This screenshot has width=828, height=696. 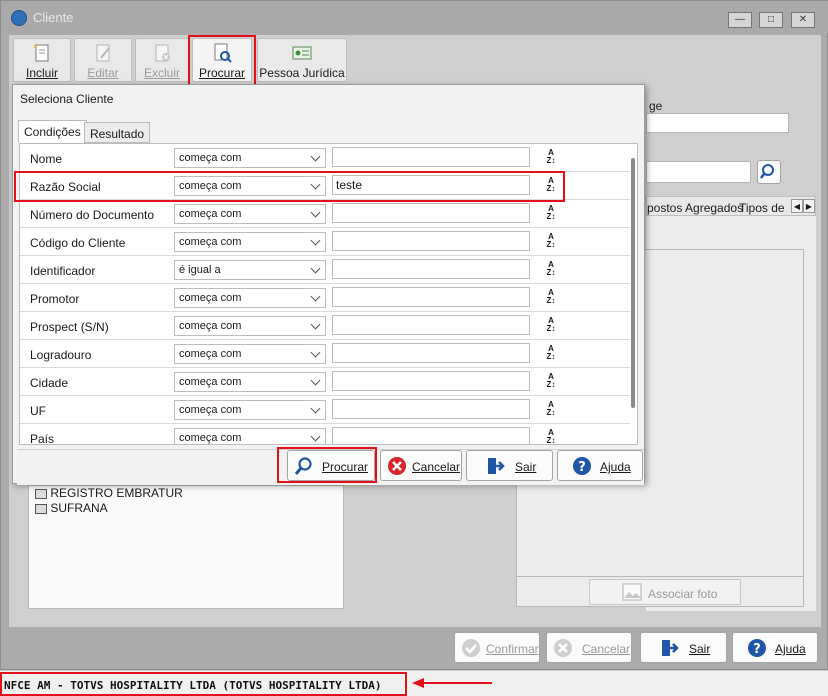 I want to click on tab-scroll-right: ▶, so click(x=809, y=206).